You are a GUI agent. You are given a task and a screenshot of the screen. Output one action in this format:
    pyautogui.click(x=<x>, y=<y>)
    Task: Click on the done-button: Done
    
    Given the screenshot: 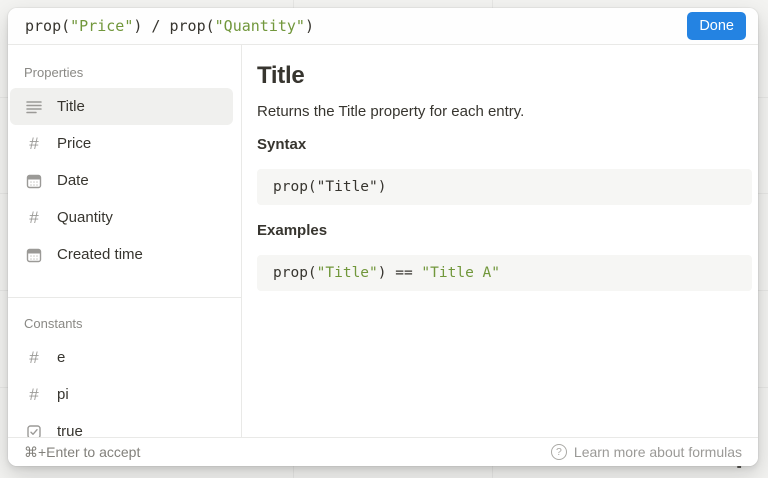 What is the action you would take?
    pyautogui.click(x=716, y=26)
    